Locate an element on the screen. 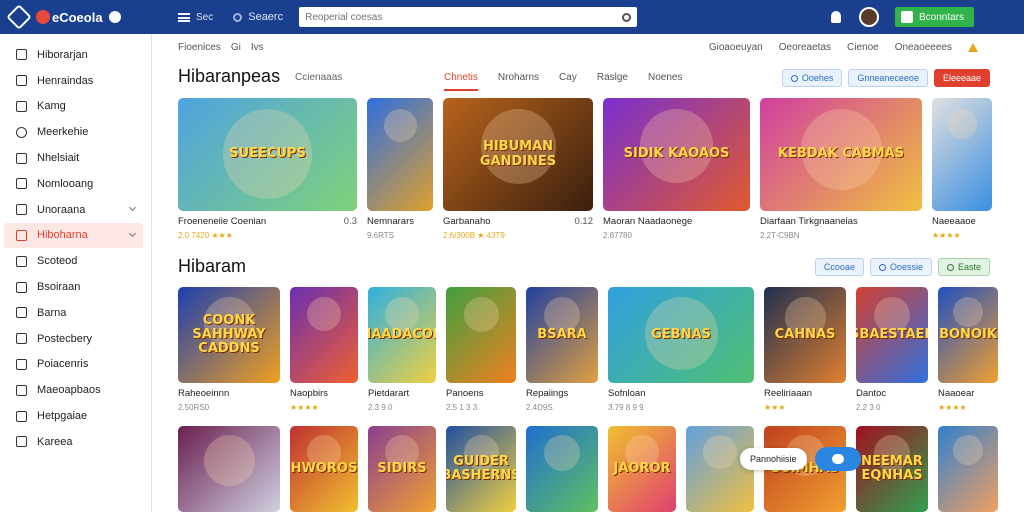  game-card: HWOROS is located at coordinates (324, 469).